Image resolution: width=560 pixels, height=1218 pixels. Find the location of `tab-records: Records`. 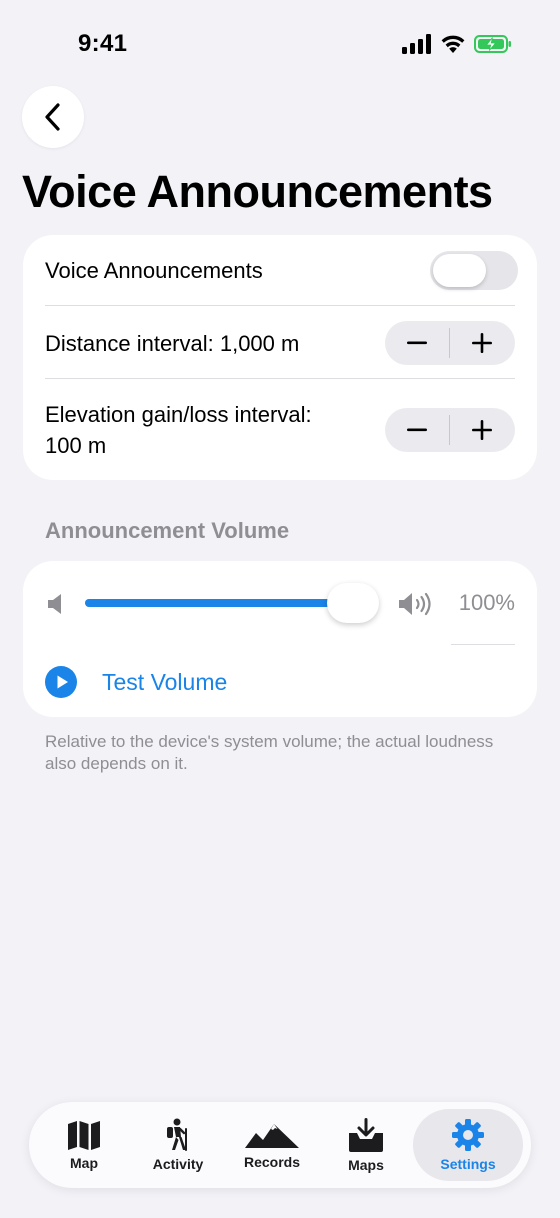

tab-records: Records is located at coordinates (272, 1145).